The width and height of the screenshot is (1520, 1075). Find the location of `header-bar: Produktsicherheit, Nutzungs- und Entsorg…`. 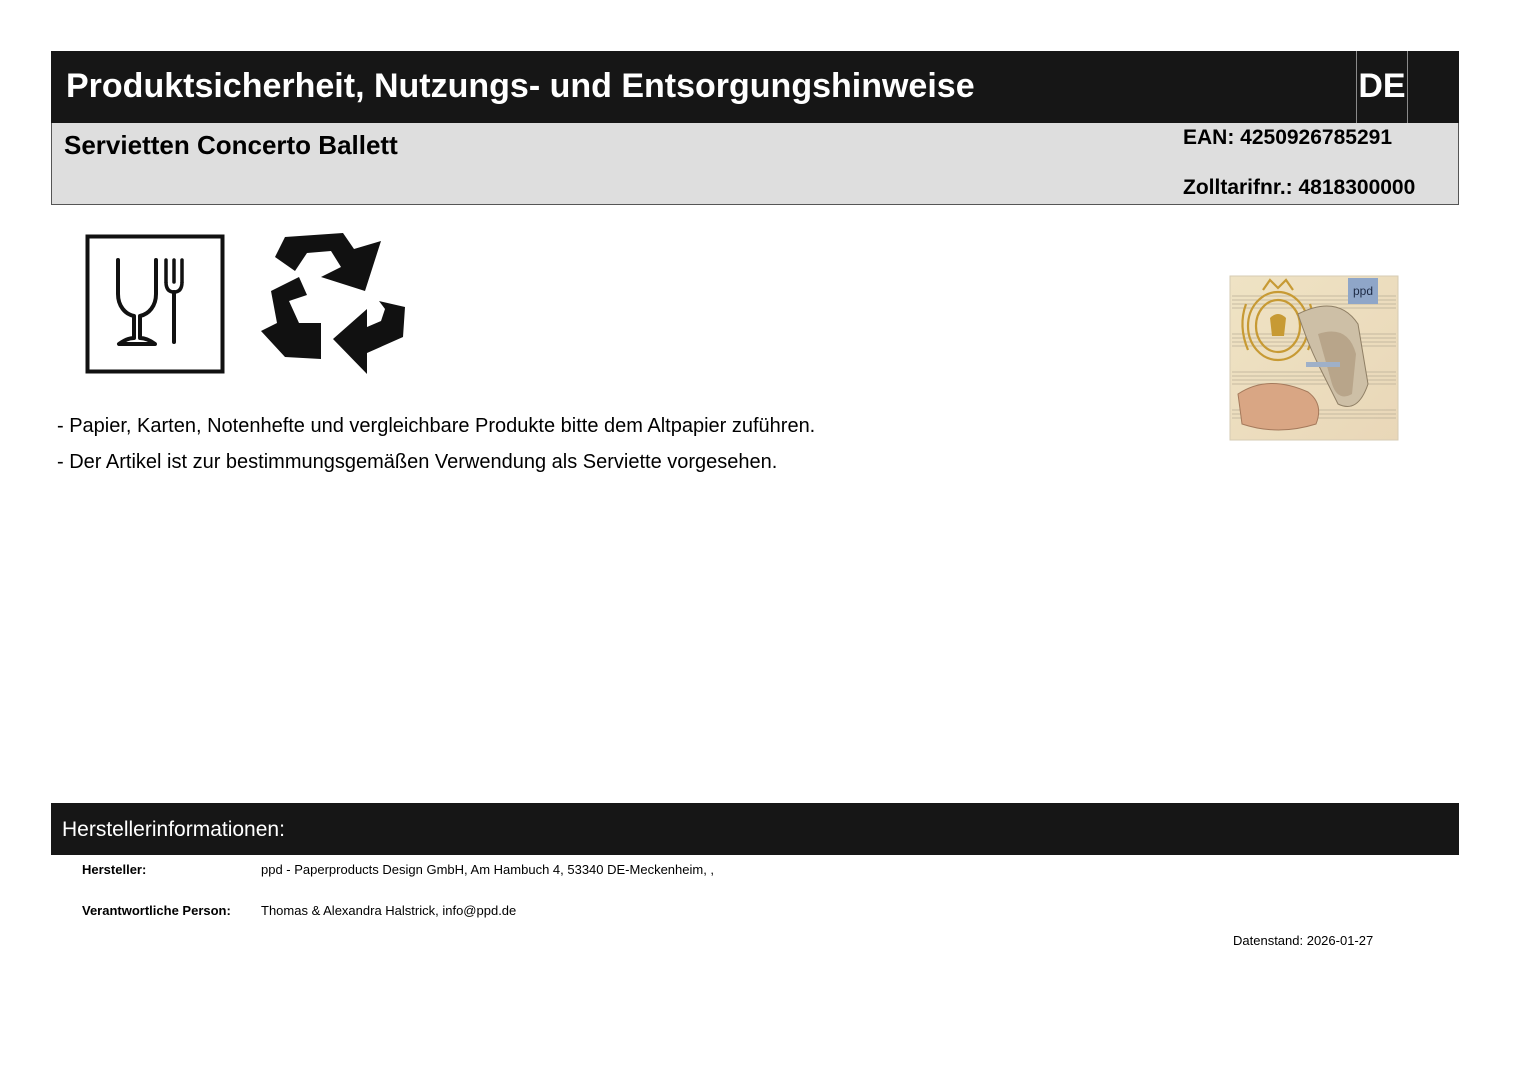

header-bar: Produktsicherheit, Nutzungs- und Entsorg… is located at coordinates (755, 87).